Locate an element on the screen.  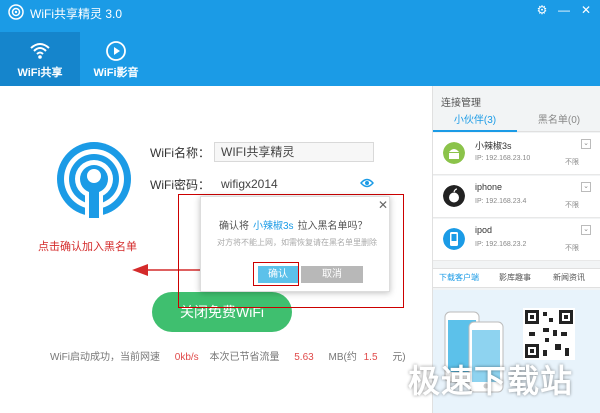
tab-friends: 小伙伴(3) is located at coordinates (475, 121).